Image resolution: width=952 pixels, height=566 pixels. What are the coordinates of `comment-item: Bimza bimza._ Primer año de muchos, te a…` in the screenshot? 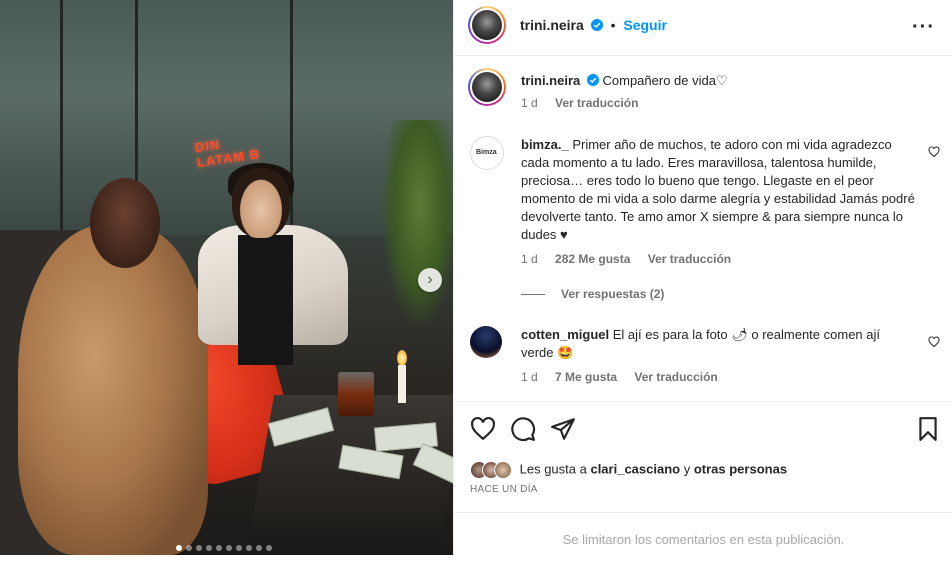 It's located at (705, 218).